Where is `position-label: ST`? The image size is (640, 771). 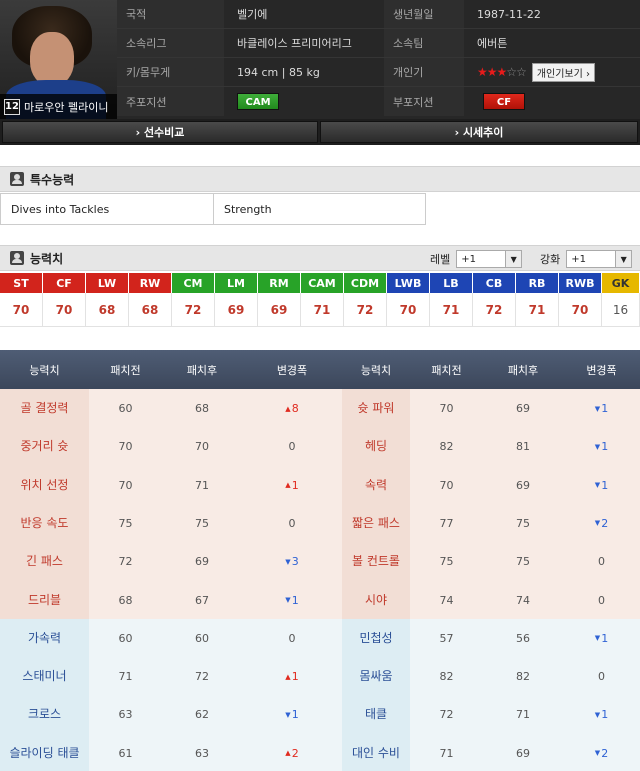
position-label: ST is located at coordinates (21, 283).